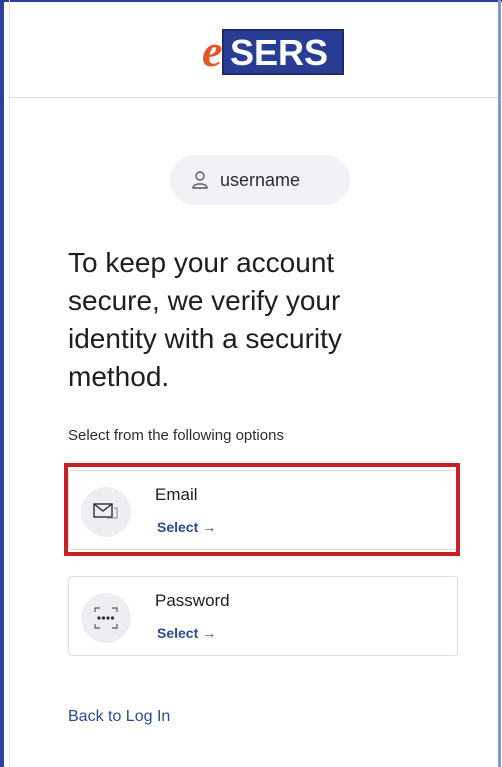  I want to click on page-header: SERS e, so click(254, 50).